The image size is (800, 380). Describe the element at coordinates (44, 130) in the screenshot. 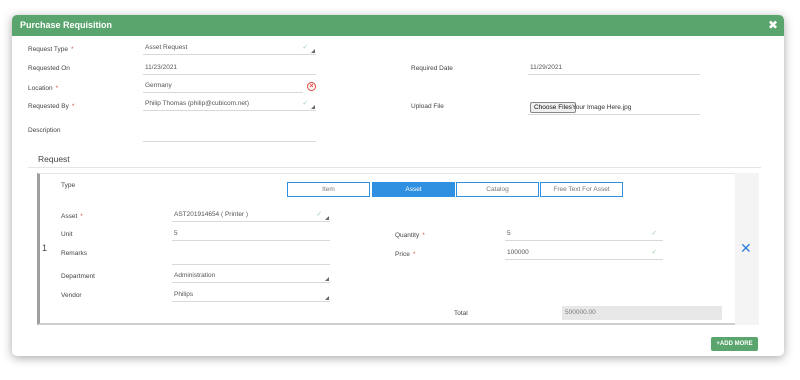

I see `description-label: Description` at that location.